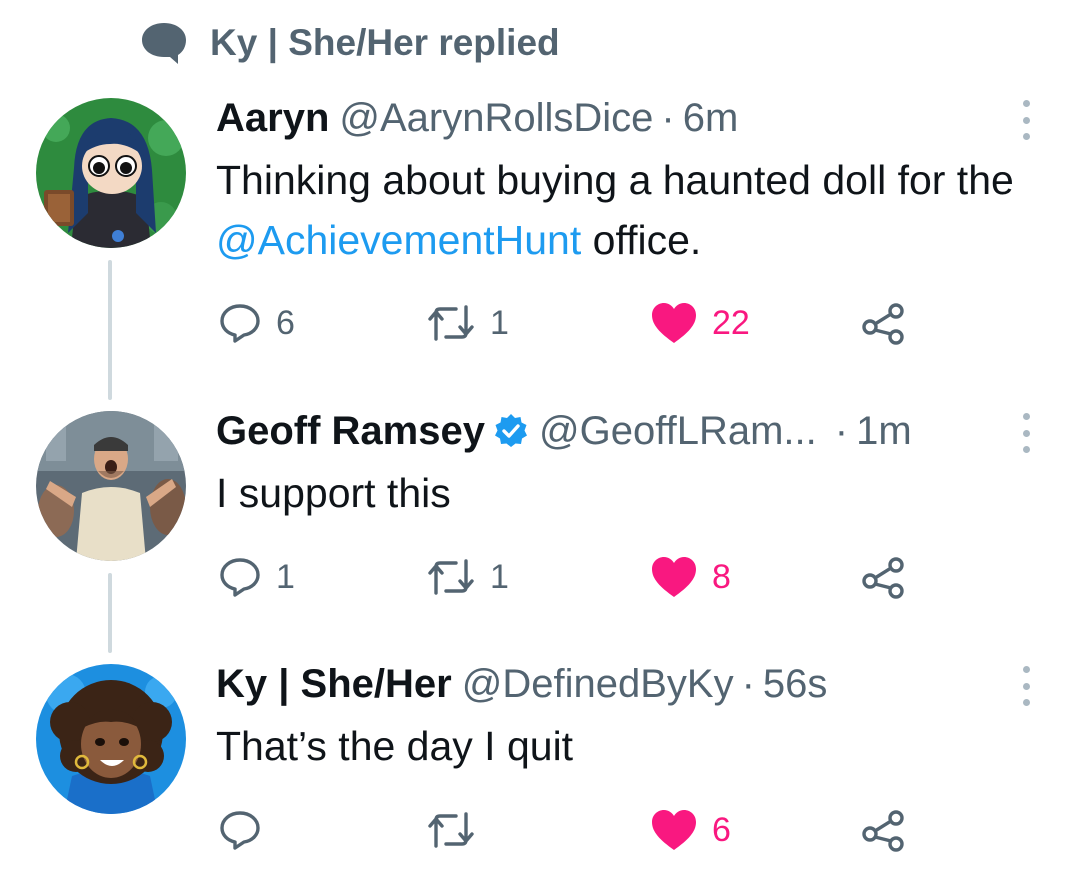 The height and width of the screenshot is (883, 1080). What do you see at coordinates (333, 493) in the screenshot?
I see `tweet-text: I support this` at bounding box center [333, 493].